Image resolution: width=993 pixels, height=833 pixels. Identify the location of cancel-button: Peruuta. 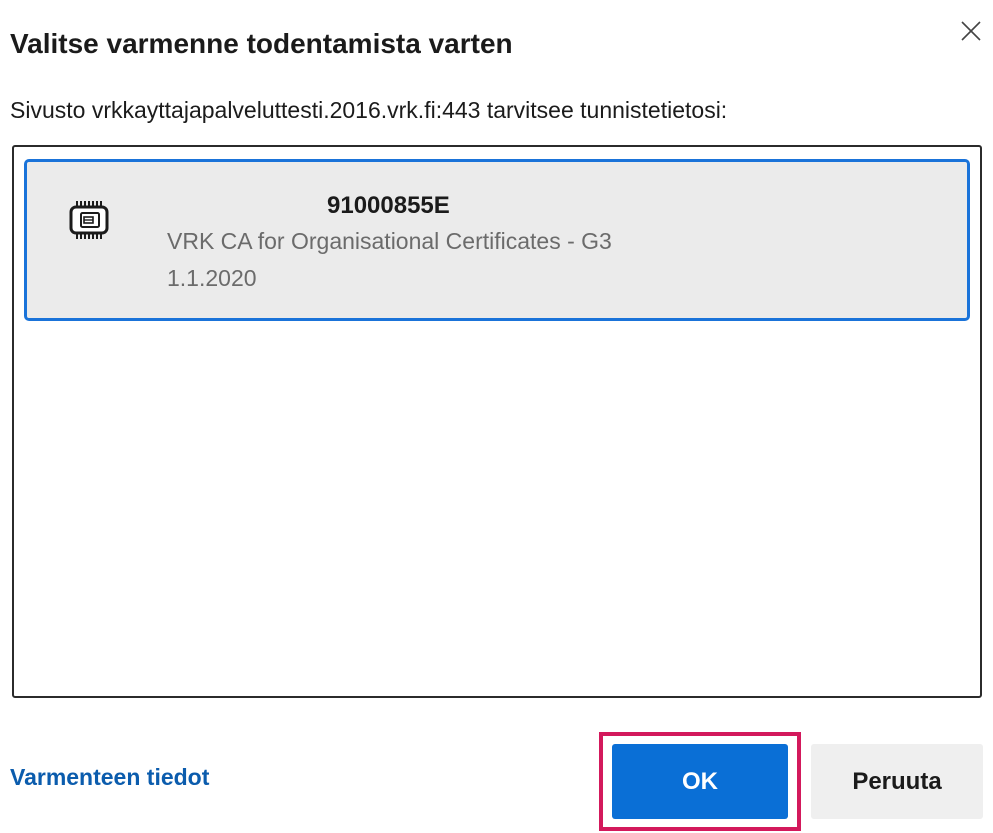
(897, 781).